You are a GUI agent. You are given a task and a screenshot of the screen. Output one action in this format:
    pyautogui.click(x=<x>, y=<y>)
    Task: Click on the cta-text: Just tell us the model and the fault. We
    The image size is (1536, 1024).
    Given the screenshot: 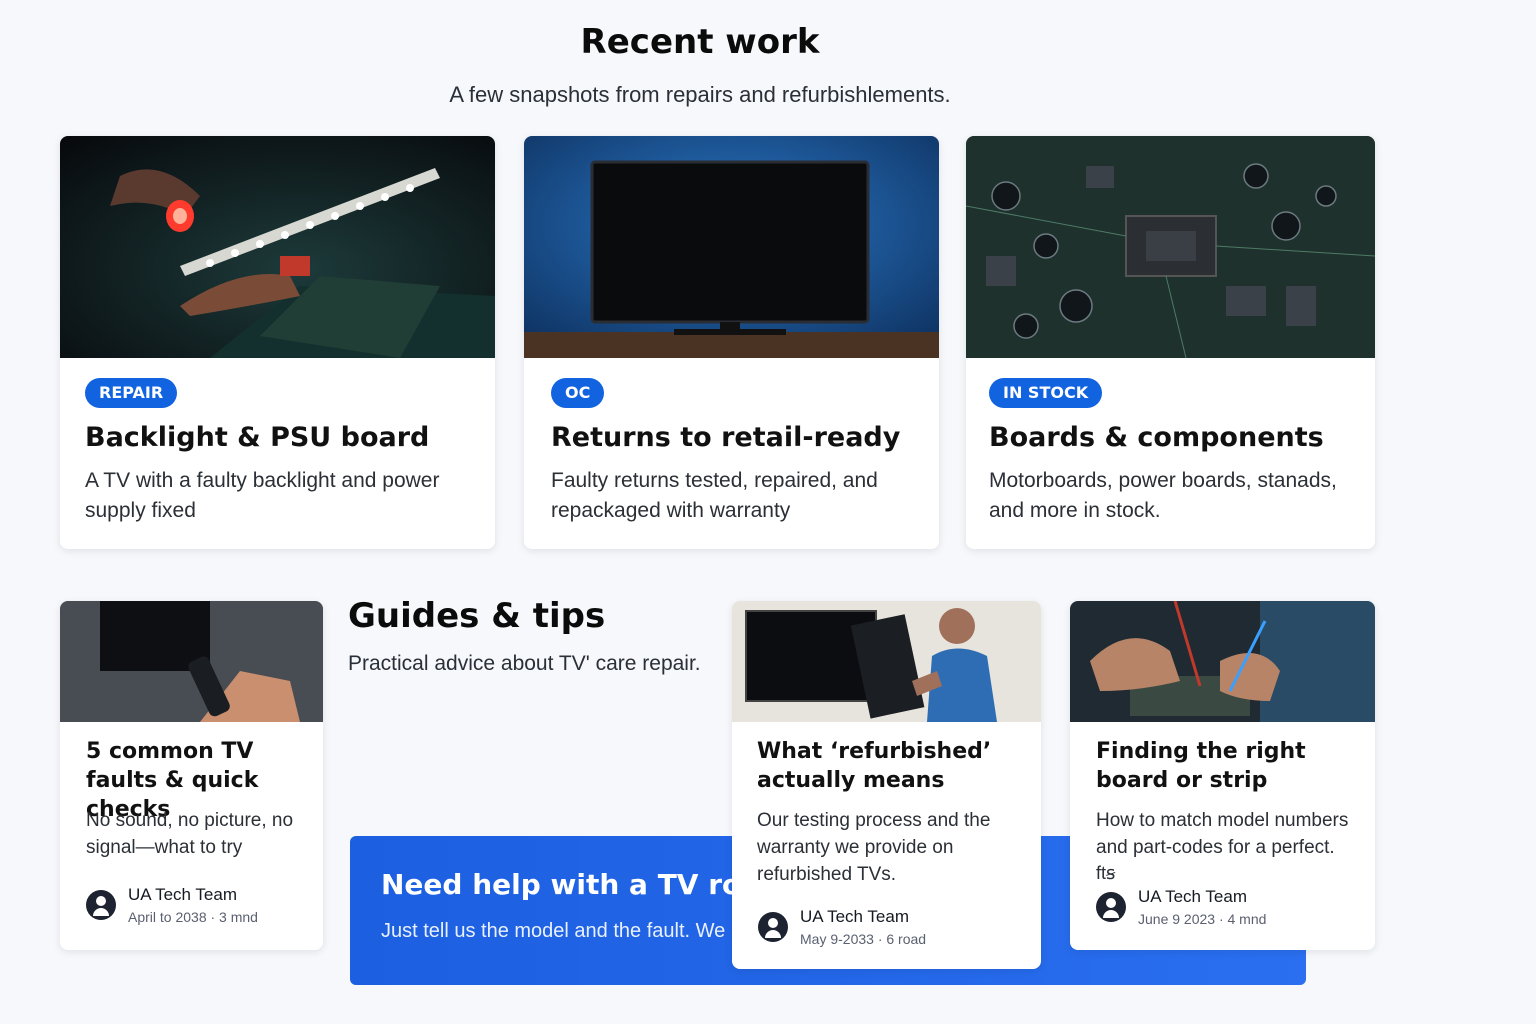 What is the action you would take?
    pyautogui.click(x=553, y=931)
    